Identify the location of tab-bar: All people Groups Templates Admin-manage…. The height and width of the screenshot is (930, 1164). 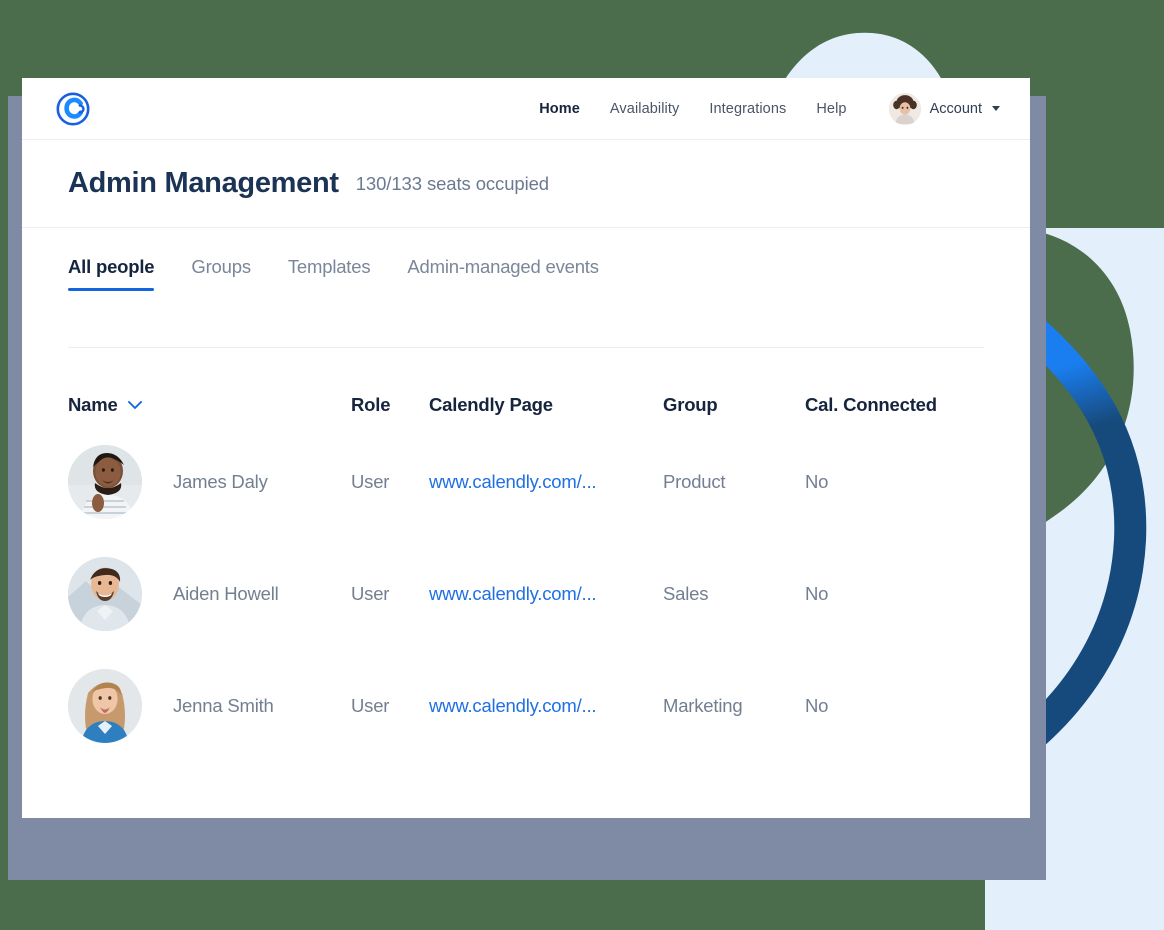
(526, 259).